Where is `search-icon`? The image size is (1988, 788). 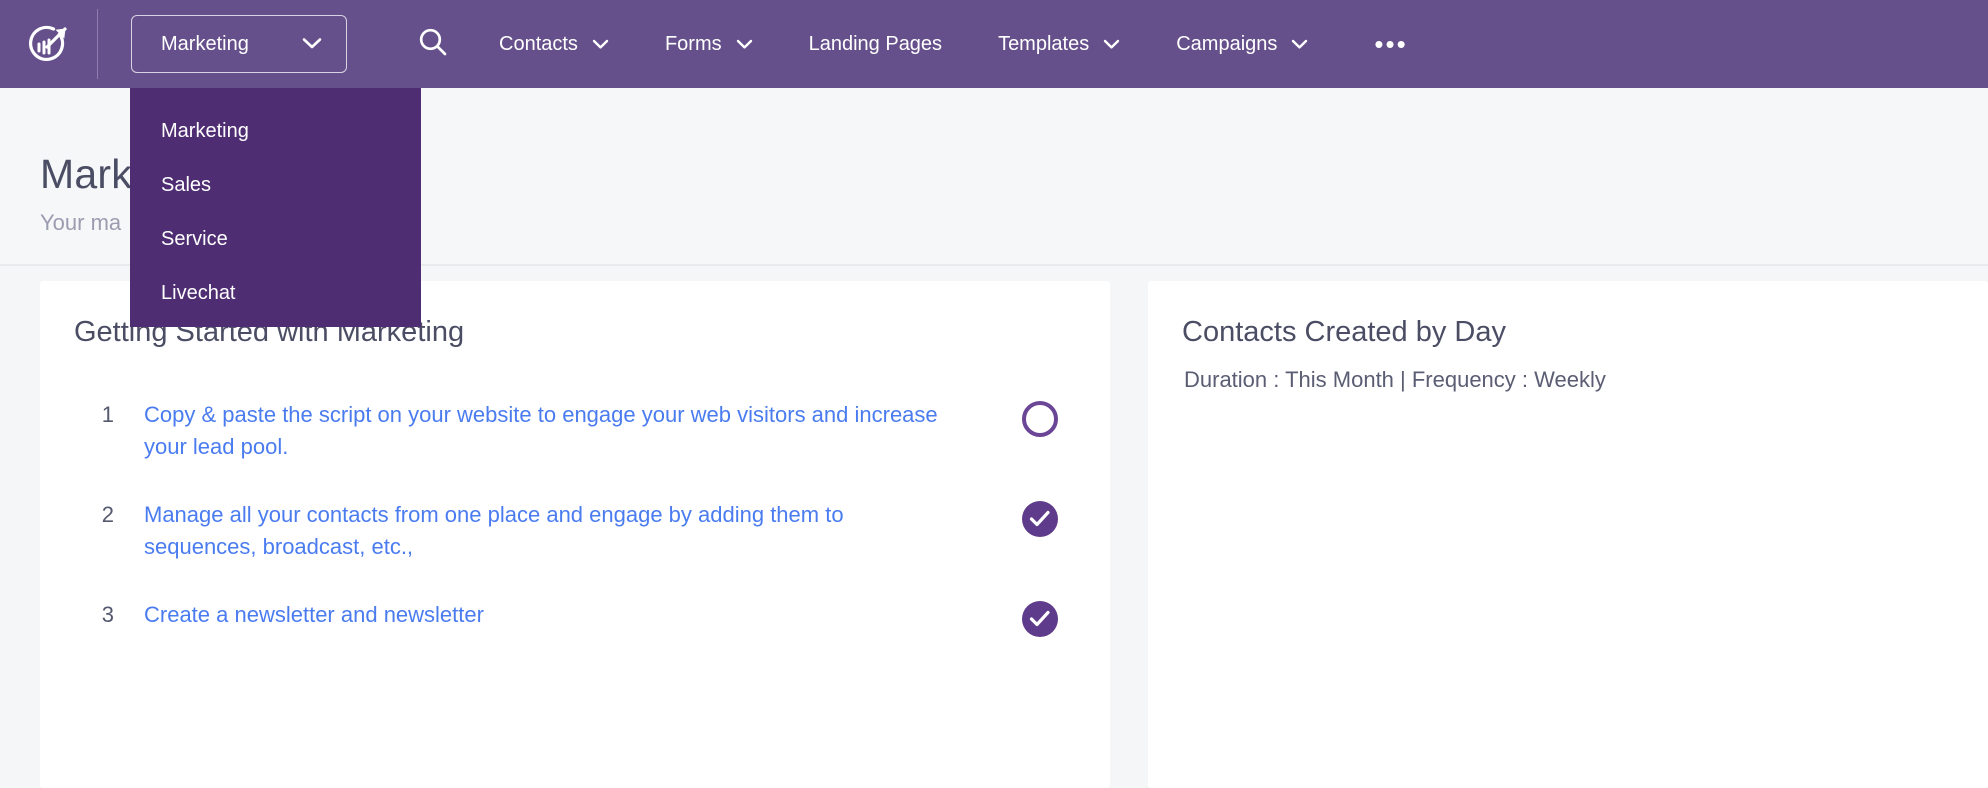
search-icon is located at coordinates (433, 44).